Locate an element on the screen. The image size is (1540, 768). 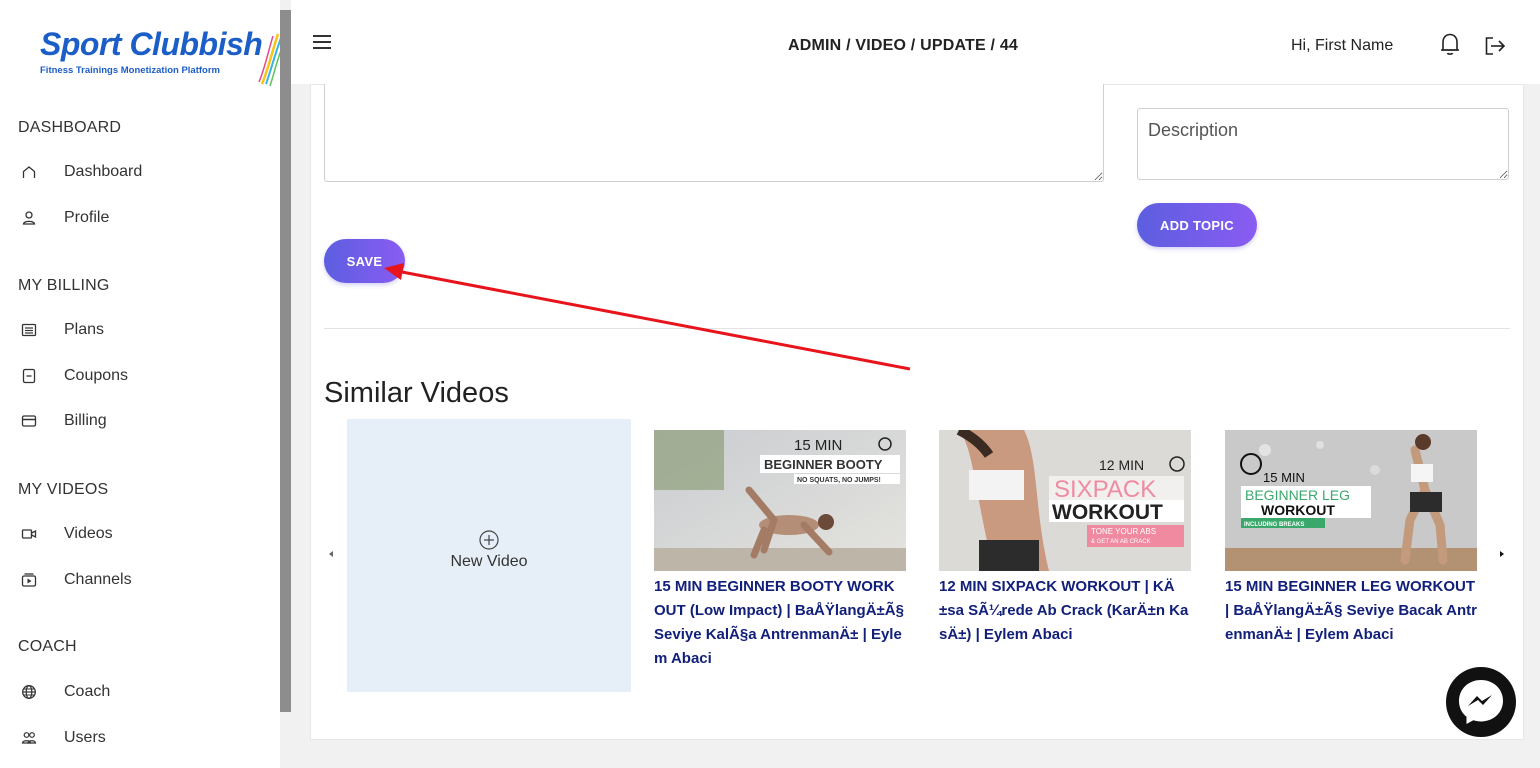
sidebar-item-plans: Plans is located at coordinates (61, 330).